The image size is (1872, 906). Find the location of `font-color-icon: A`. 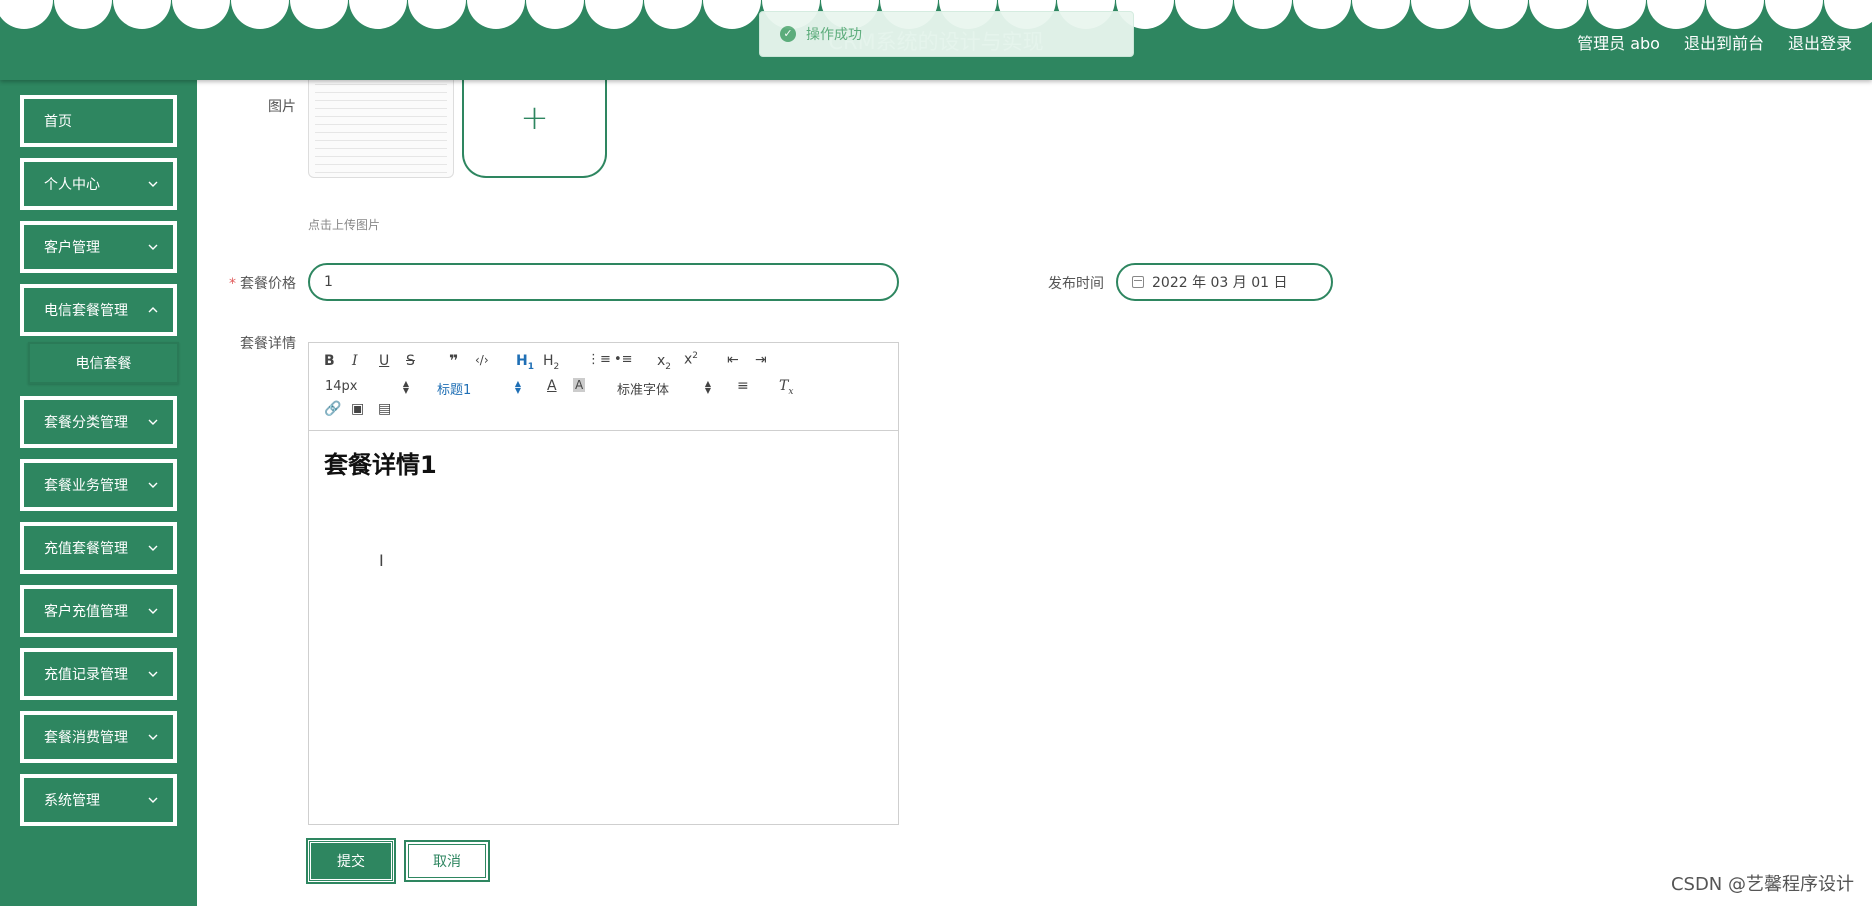

font-color-icon: A is located at coordinates (552, 386).